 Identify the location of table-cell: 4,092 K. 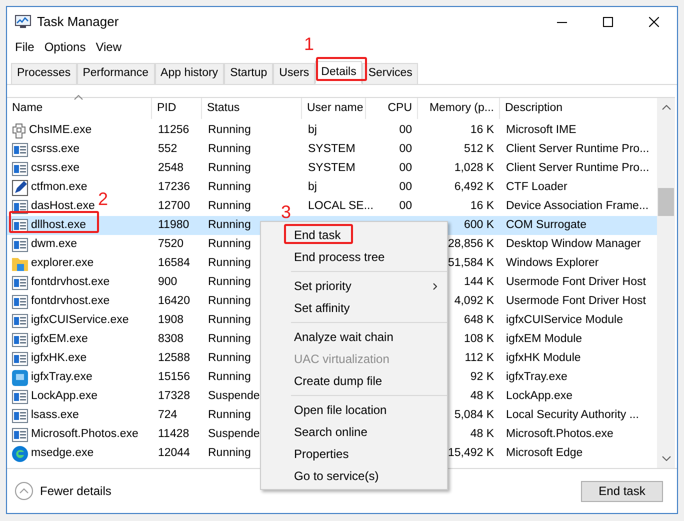
(474, 300).